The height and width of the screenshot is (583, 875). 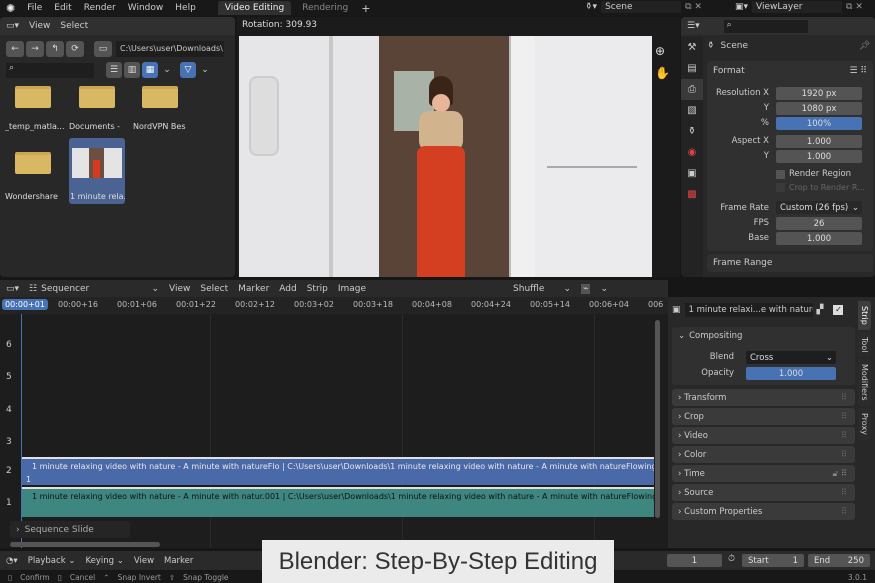 What do you see at coordinates (325, 8) in the screenshot?
I see `tab-rendering: Rendering` at bounding box center [325, 8].